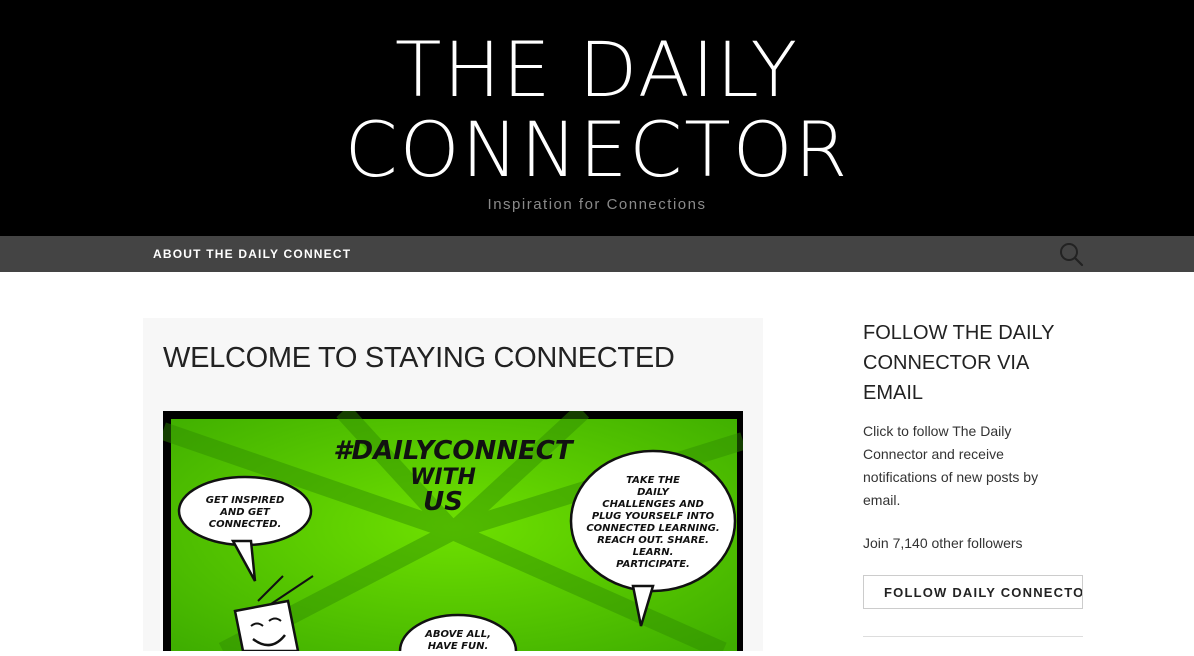  Describe the element at coordinates (973, 592) in the screenshot. I see `follow-button: FOLLOW DAILY CONNECTOR` at that location.